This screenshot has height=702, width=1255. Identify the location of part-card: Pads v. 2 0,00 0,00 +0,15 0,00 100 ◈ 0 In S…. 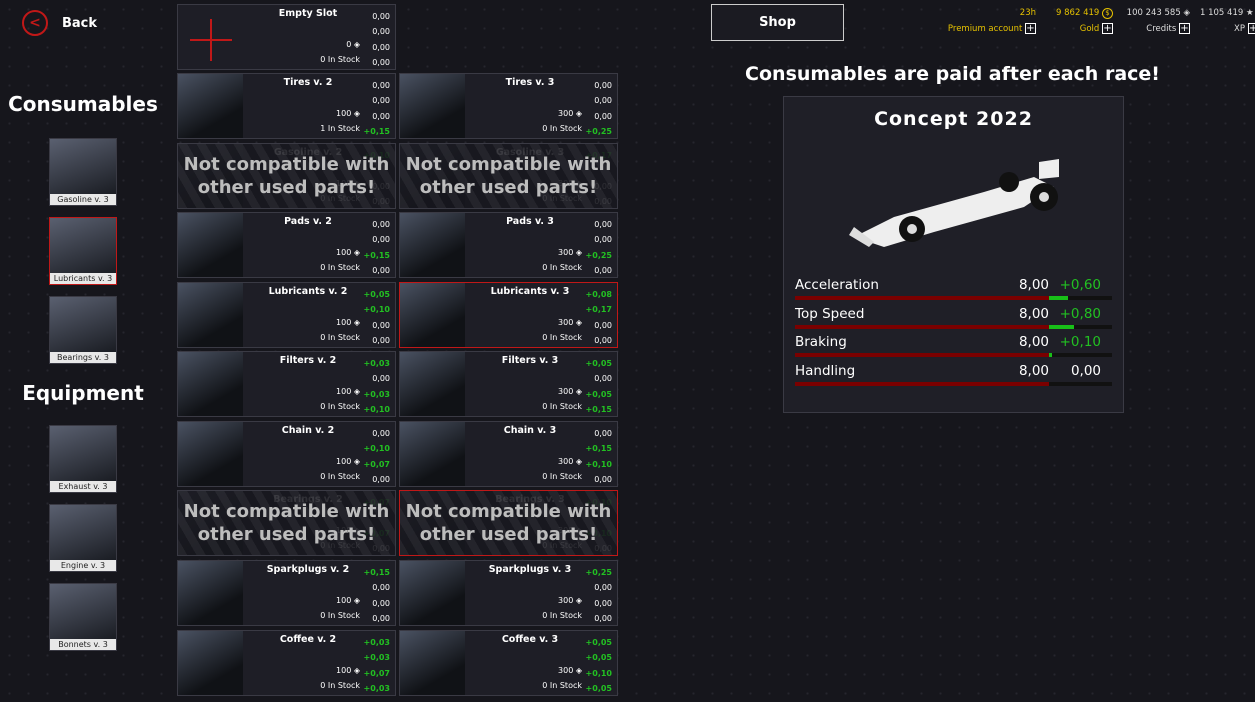
(286, 245).